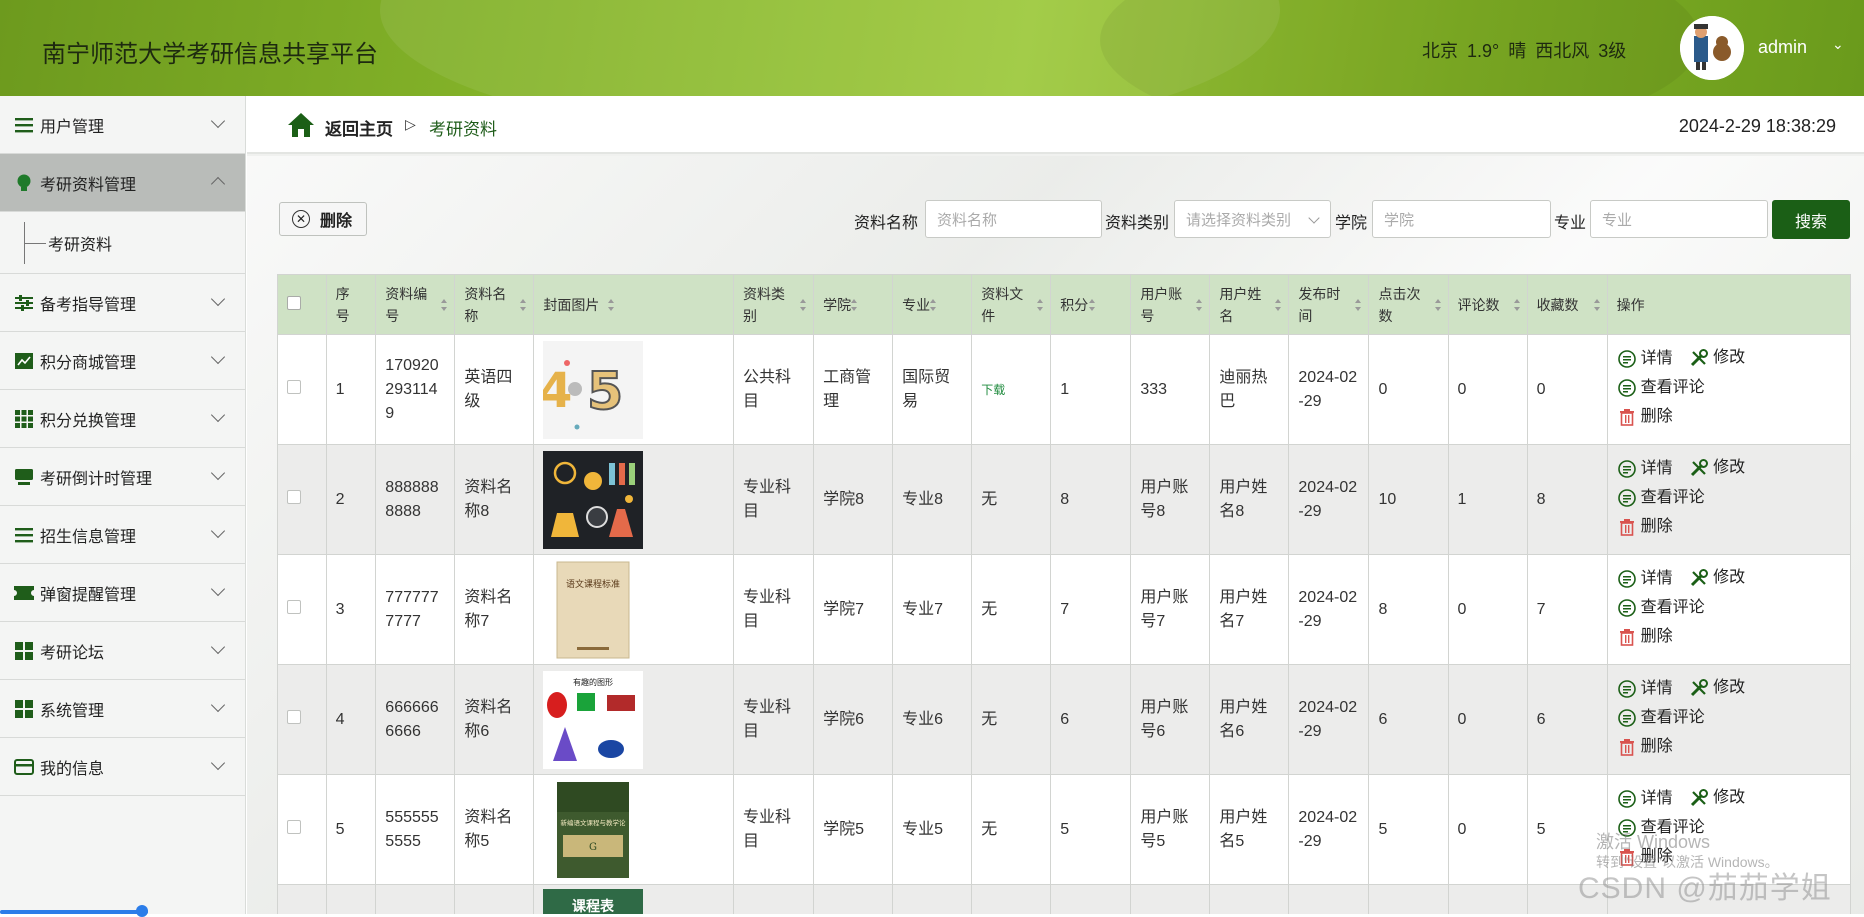 Image resolution: width=1864 pixels, height=917 pixels. I want to click on filter-college-input: 学院, so click(1461, 219).